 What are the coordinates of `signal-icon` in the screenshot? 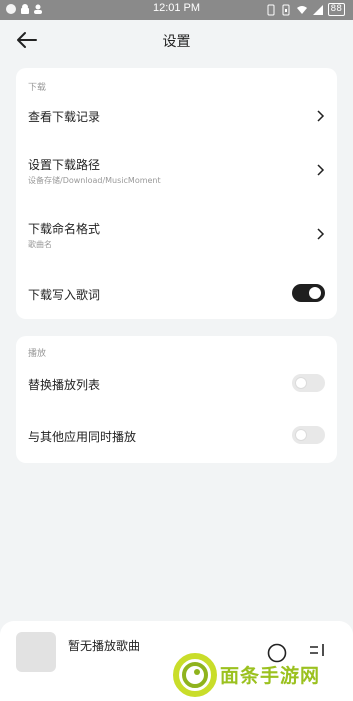 It's located at (317, 9).